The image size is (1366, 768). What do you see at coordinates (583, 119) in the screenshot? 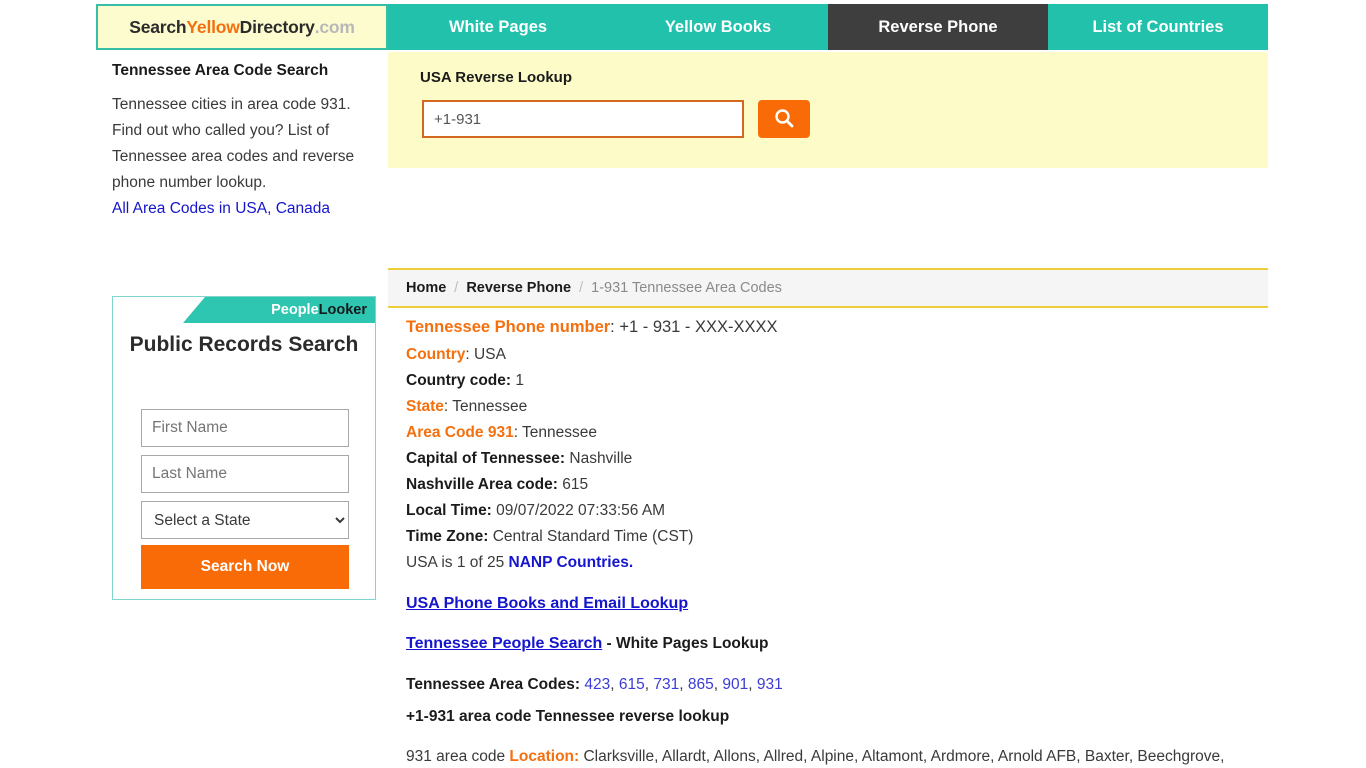
I see `phone-search-input` at bounding box center [583, 119].